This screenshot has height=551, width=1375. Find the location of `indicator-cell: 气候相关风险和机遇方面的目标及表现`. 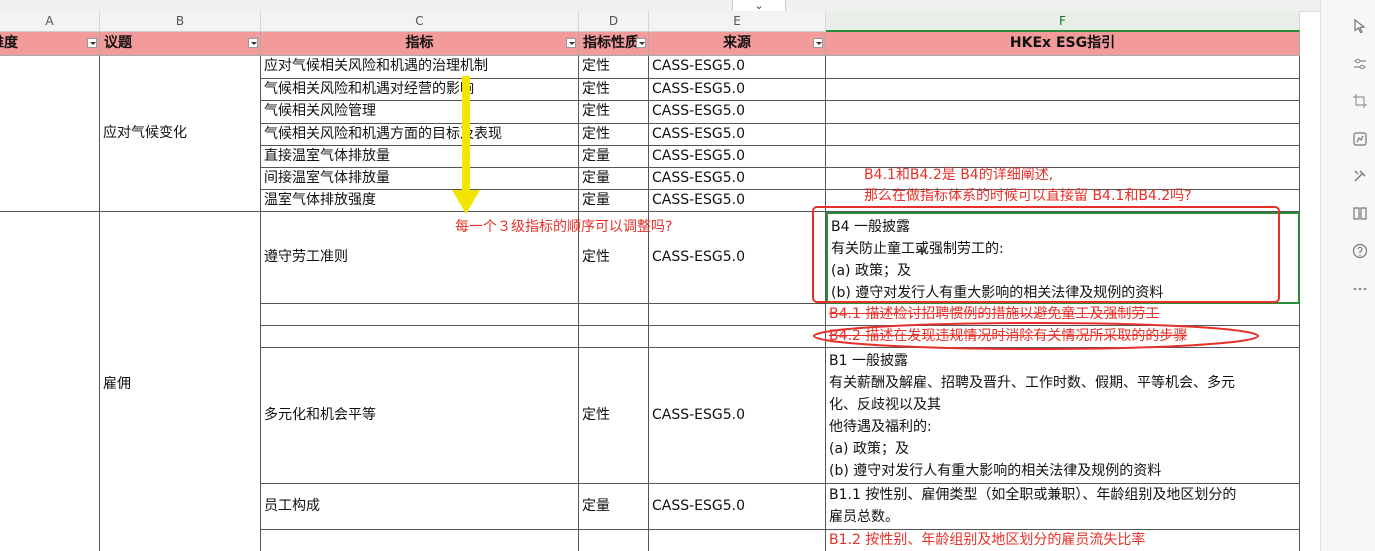

indicator-cell: 气候相关风险和机遇方面的目标及表现 is located at coordinates (420, 135).